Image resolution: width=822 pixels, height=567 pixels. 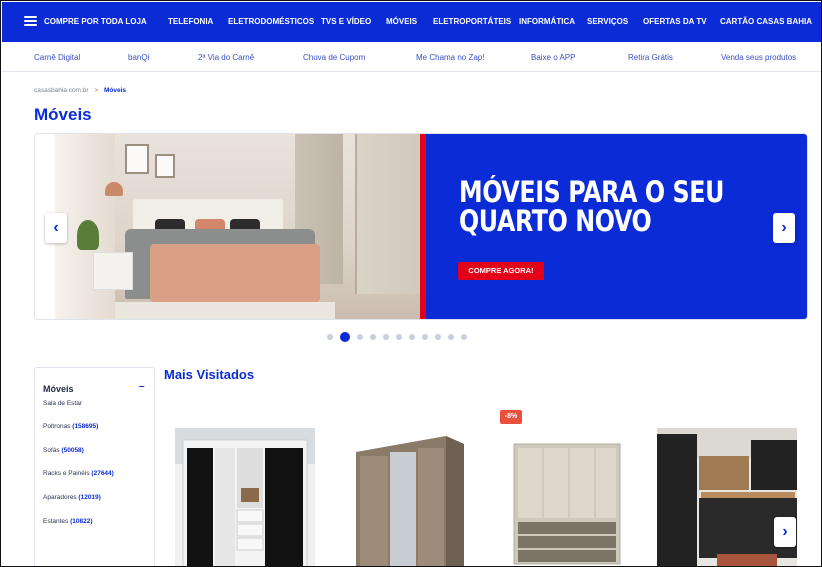 I want to click on page-title: Móveis, so click(x=63, y=114).